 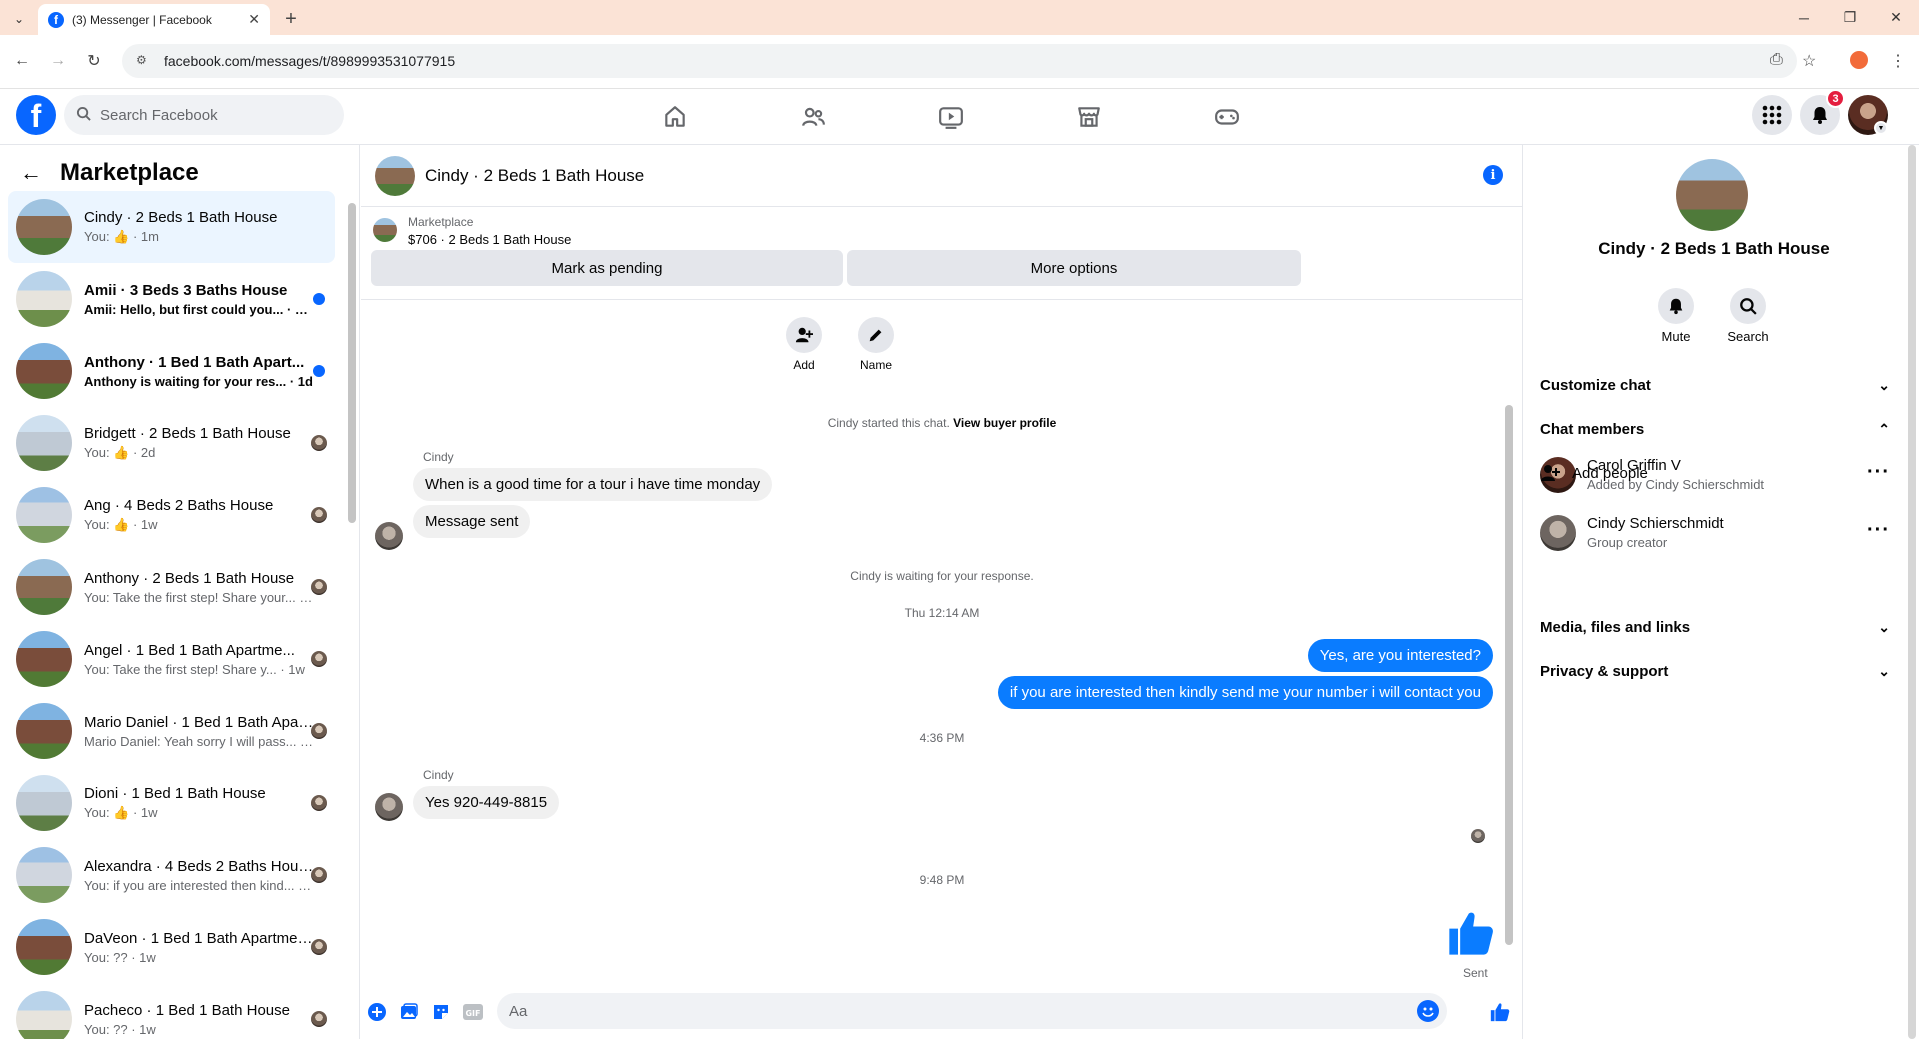 What do you see at coordinates (1715, 535) in the screenshot?
I see `member-row: Cindy Schierschmidt Group creator ···` at bounding box center [1715, 535].